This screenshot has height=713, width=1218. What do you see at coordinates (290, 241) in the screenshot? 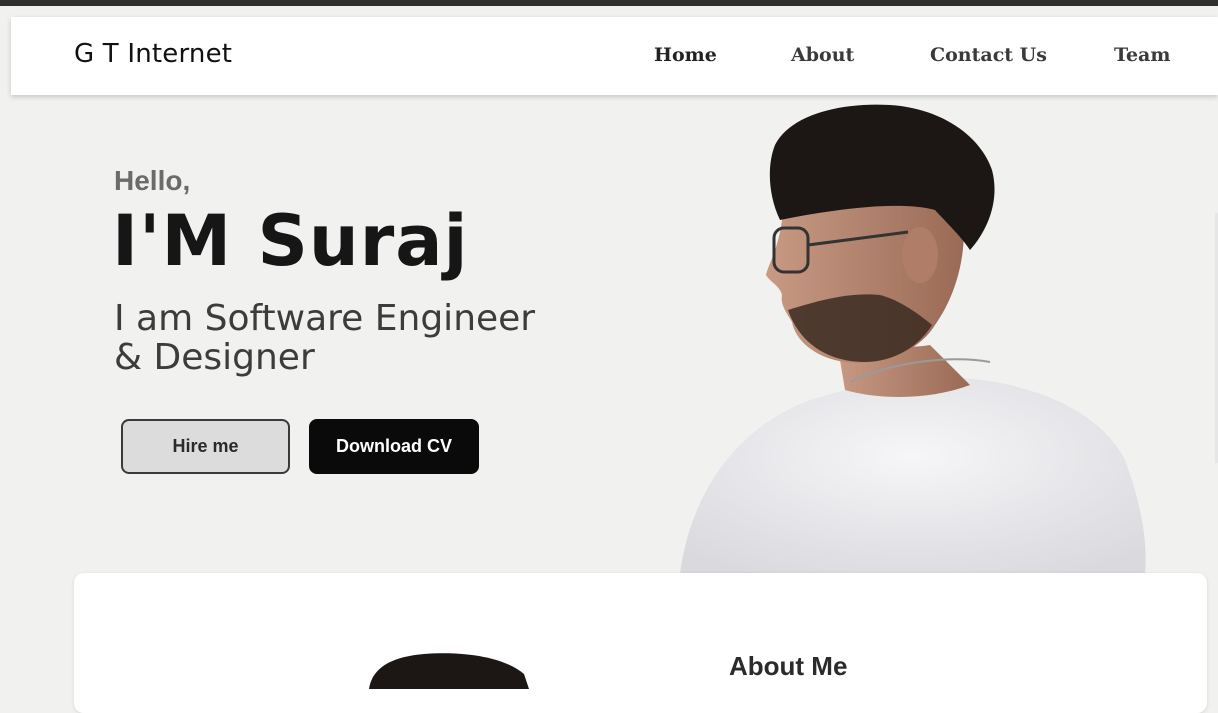
I see `hero-name: I'M Suraj` at bounding box center [290, 241].